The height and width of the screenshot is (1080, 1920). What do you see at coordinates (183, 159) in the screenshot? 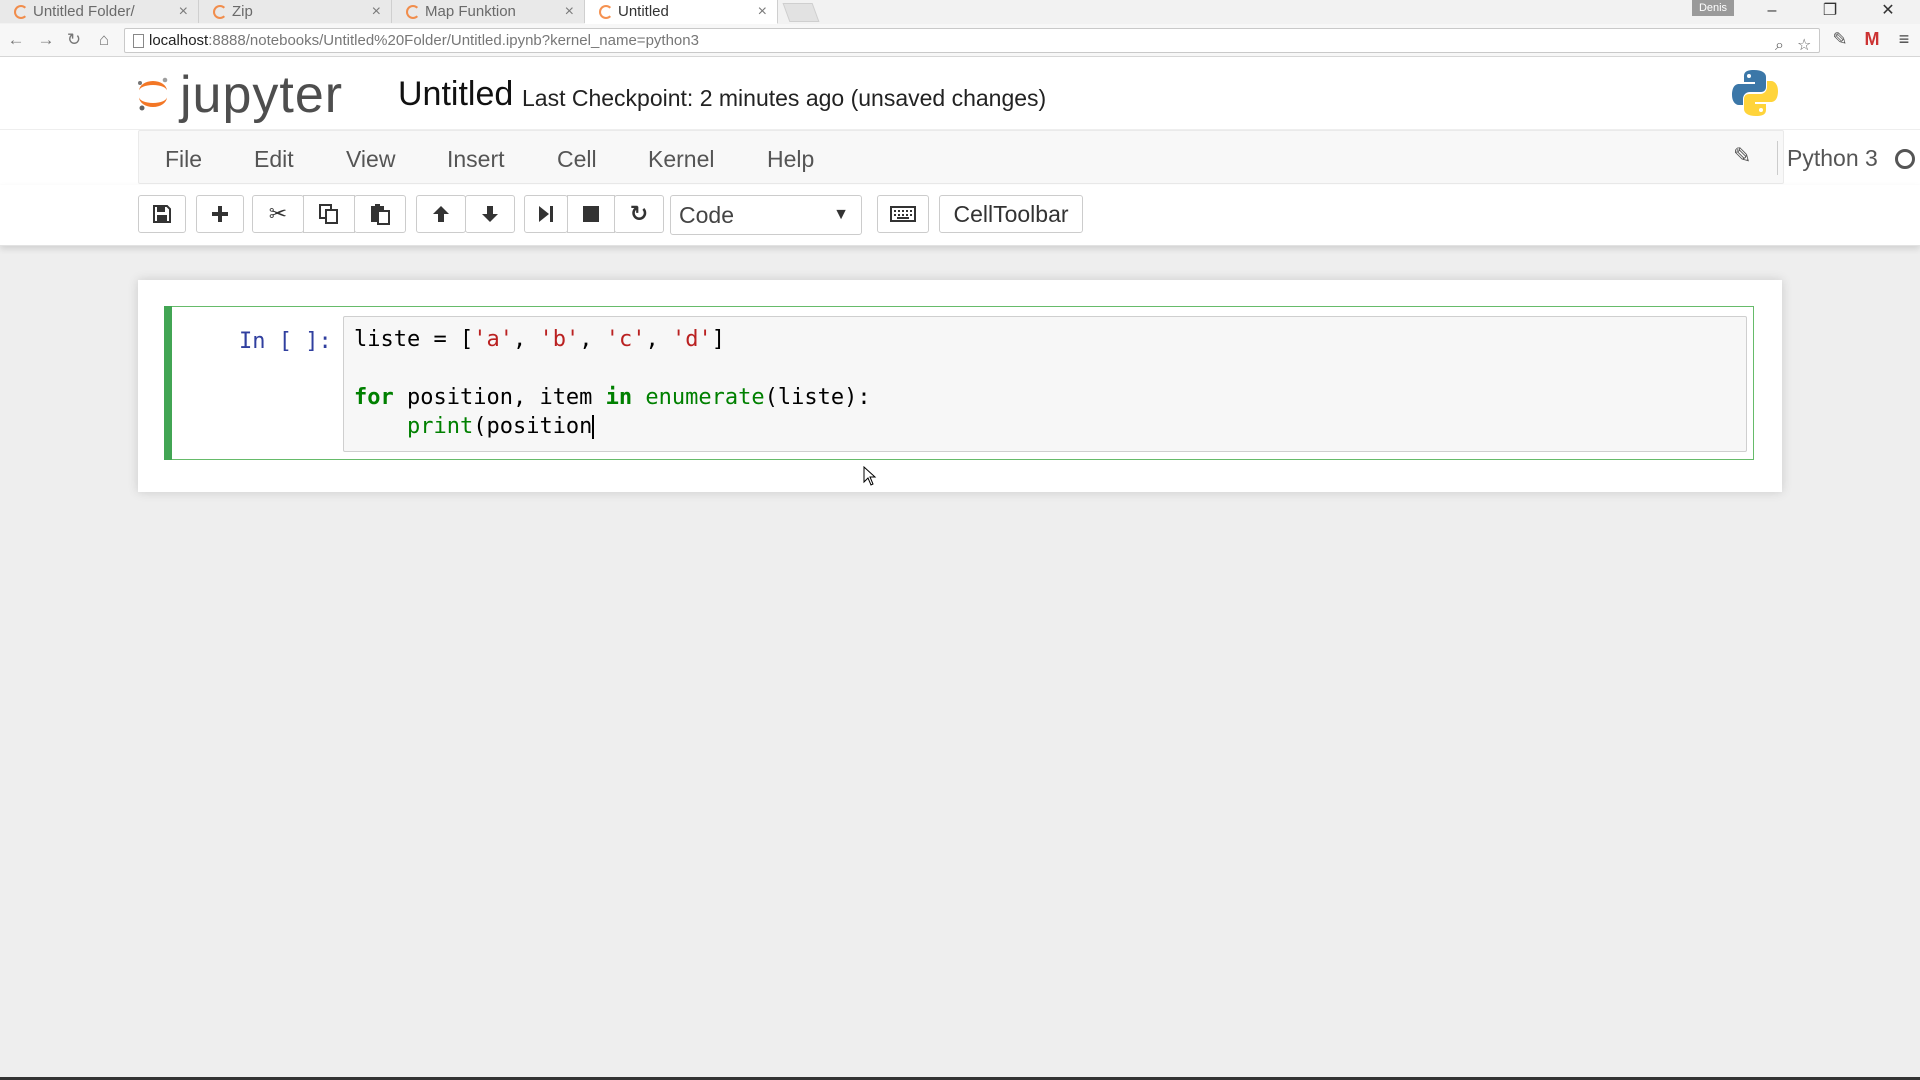
I see `menu-file: File` at bounding box center [183, 159].